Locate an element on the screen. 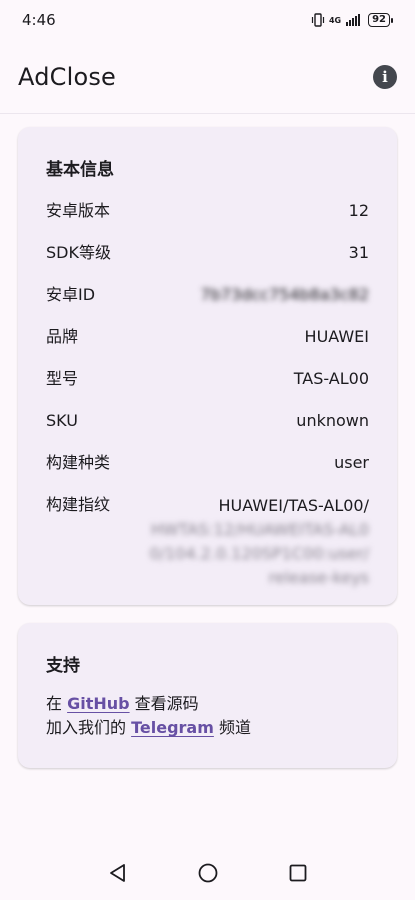  github-link: GitHub is located at coordinates (98, 703).